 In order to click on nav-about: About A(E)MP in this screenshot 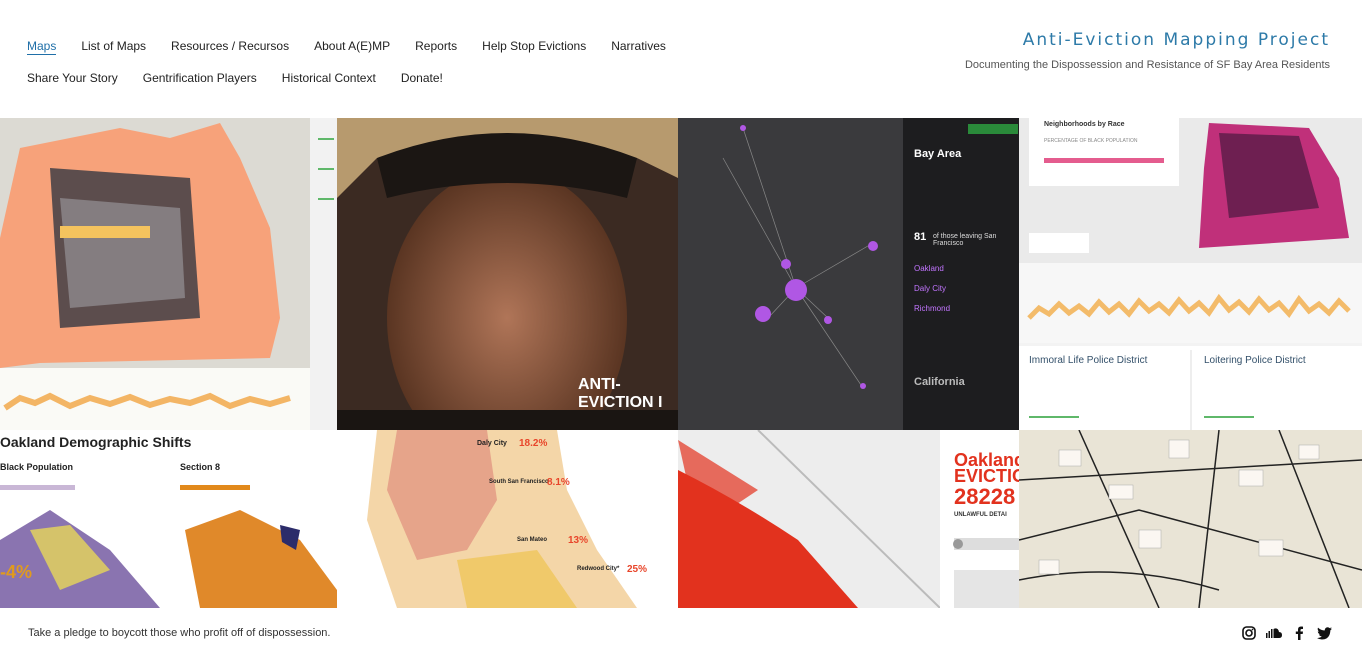, I will do `click(352, 46)`.